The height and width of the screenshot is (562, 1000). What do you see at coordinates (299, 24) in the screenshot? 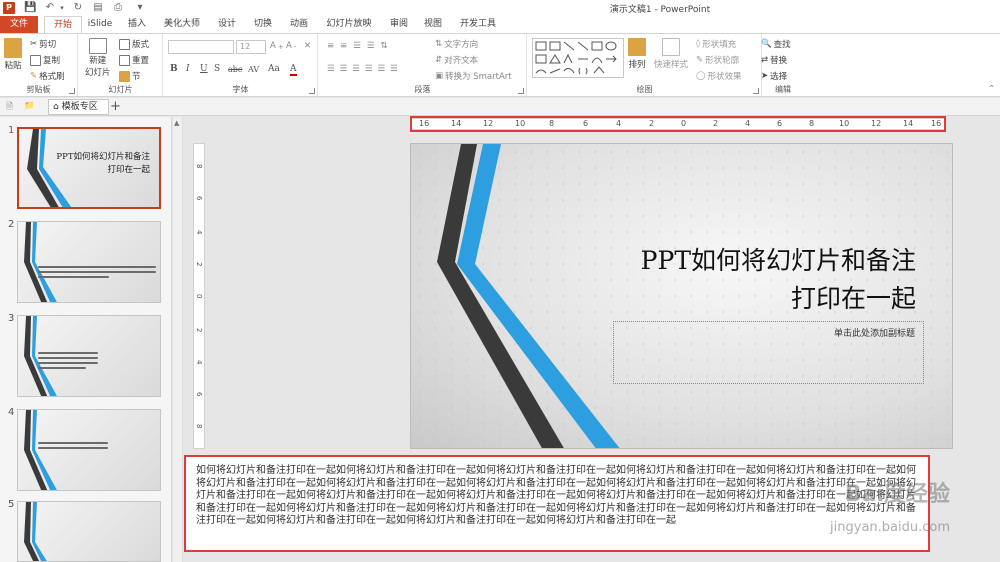
I see `tab-animations: 动画` at bounding box center [299, 24].